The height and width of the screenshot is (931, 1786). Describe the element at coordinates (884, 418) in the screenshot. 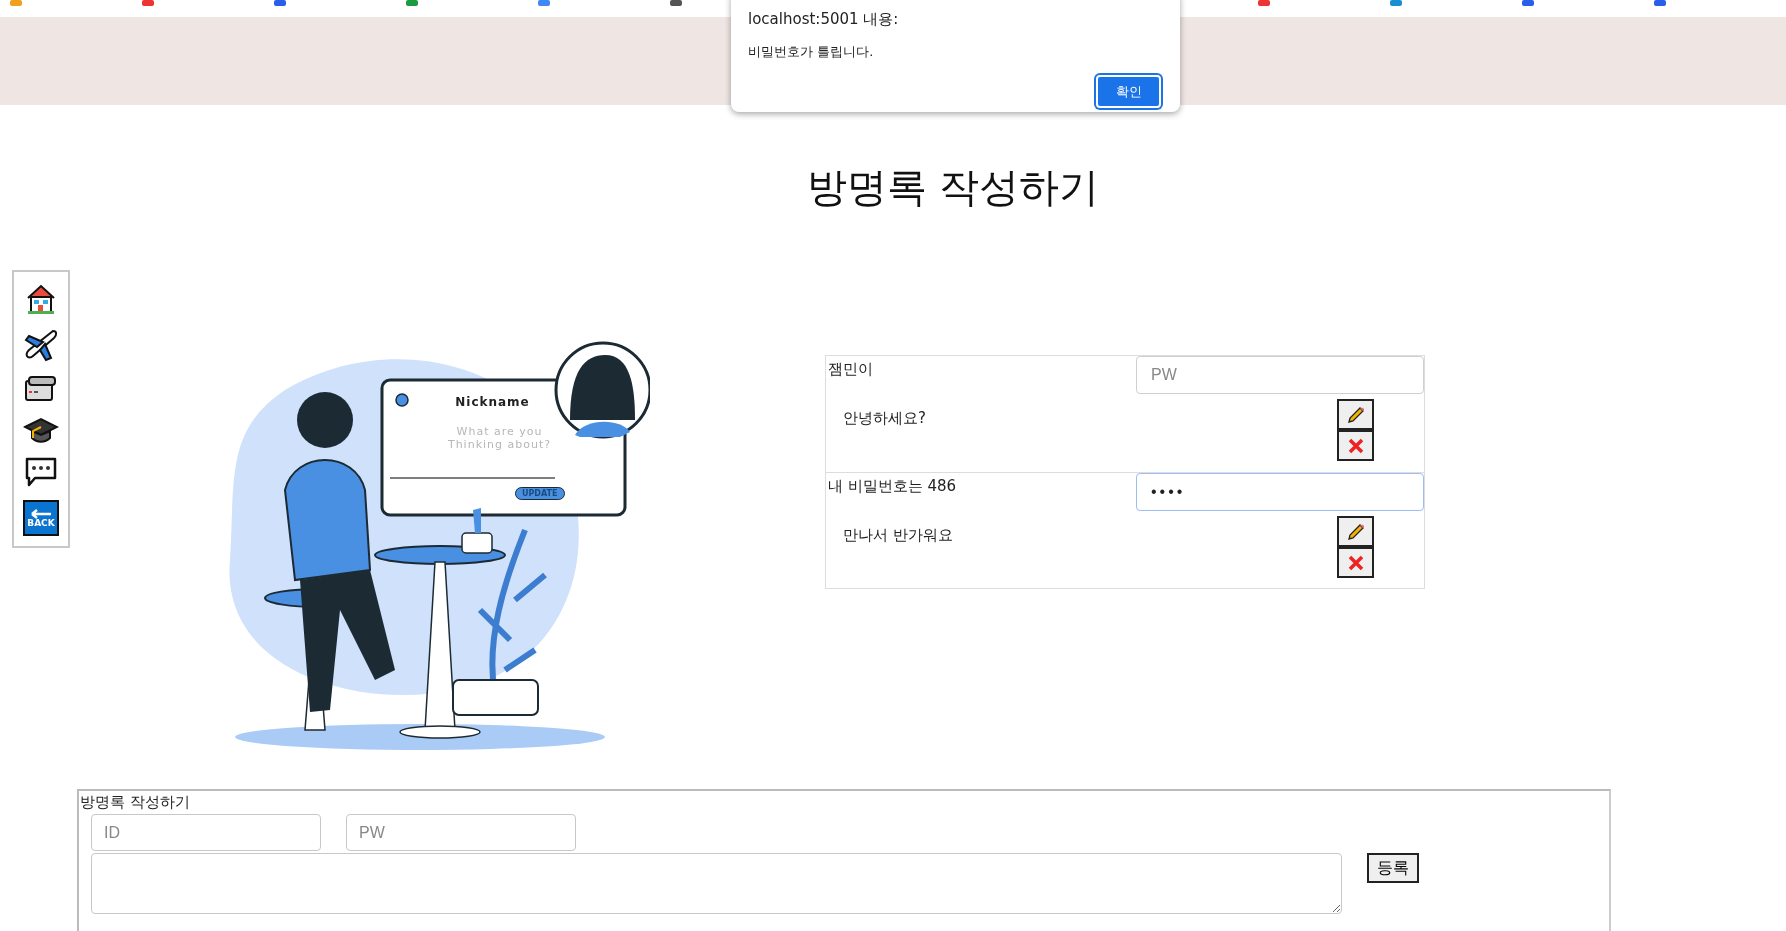

I see `entry-message: 안녕하세요?` at that location.